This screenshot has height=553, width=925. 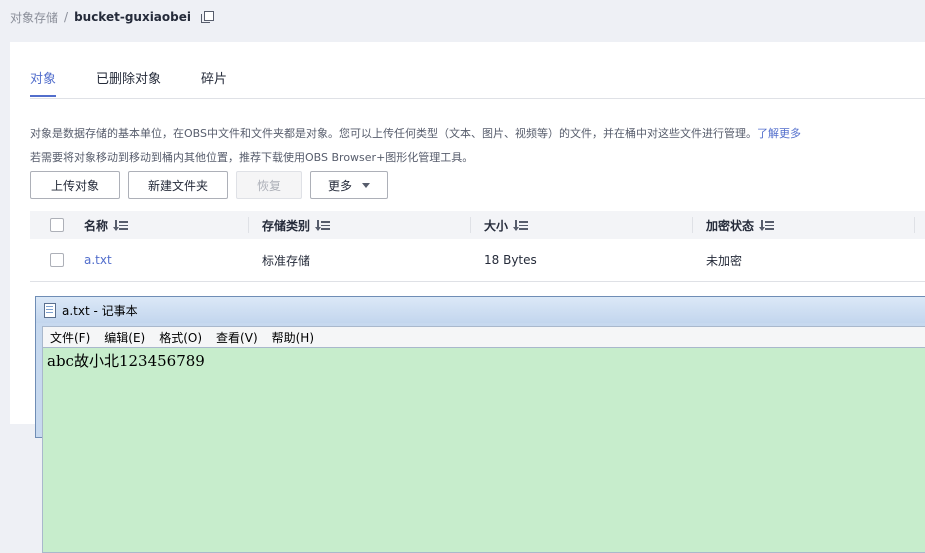 I want to click on menu-view: 查看(V), so click(x=237, y=337).